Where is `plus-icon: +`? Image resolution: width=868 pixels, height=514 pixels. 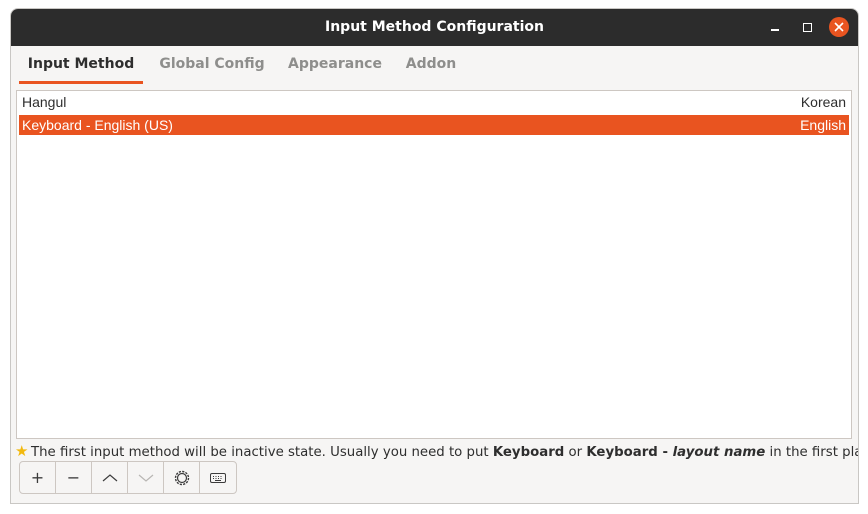
plus-icon: + is located at coordinates (37, 477).